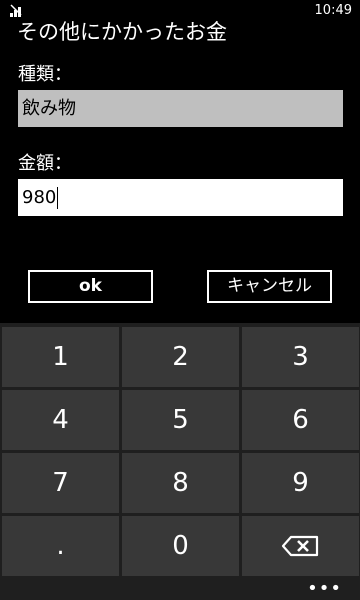  Describe the element at coordinates (60, 546) in the screenshot. I see `key-decimal: .` at that location.